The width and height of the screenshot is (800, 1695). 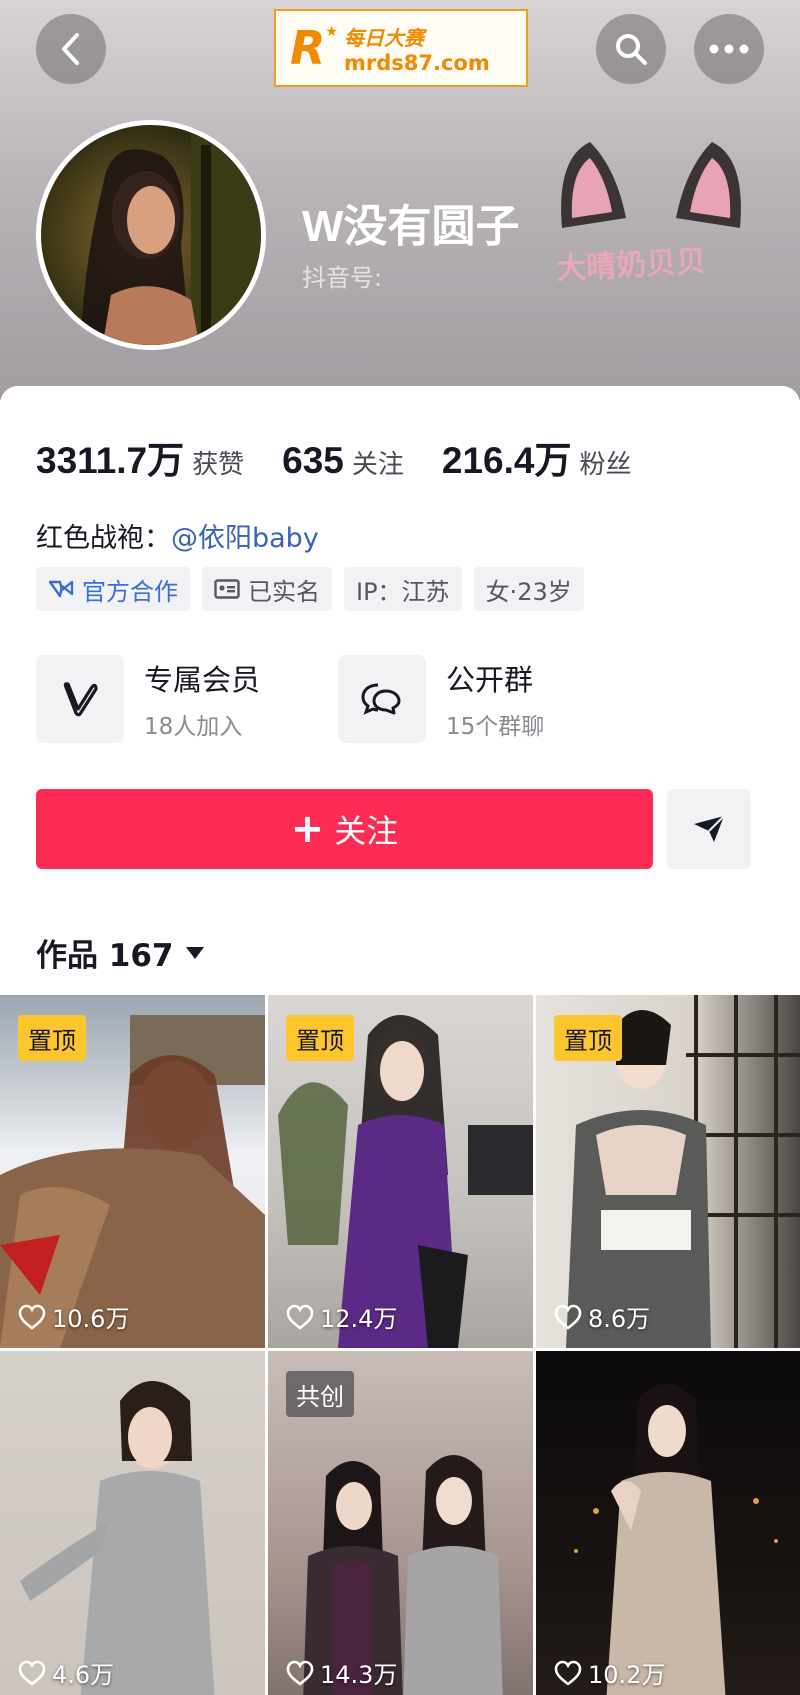 I want to click on feature-subtitle: 15个群聊, so click(x=495, y=727).